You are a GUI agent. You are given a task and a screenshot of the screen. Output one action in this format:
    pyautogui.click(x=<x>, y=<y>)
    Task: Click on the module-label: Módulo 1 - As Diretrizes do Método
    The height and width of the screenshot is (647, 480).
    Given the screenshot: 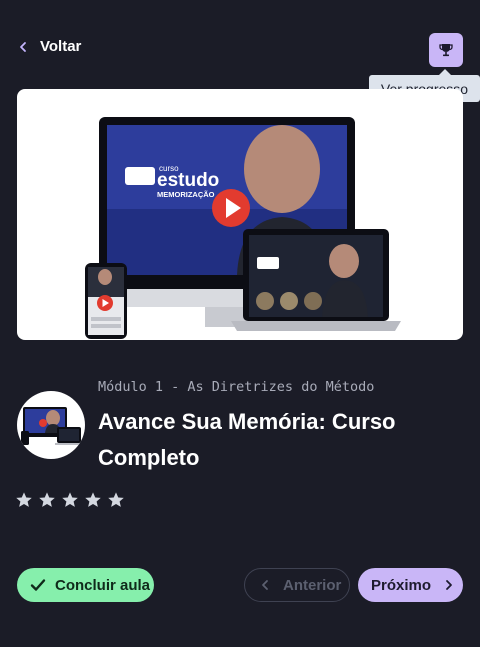 What is the action you would take?
    pyautogui.click(x=236, y=387)
    